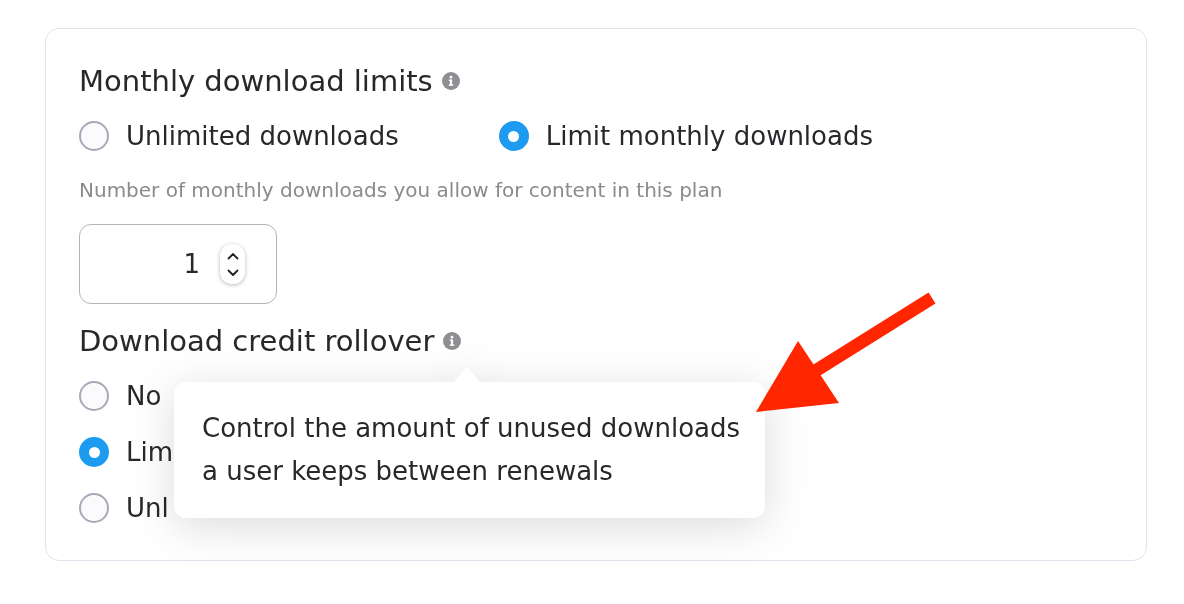  I want to click on option-label: Lim, so click(150, 452).